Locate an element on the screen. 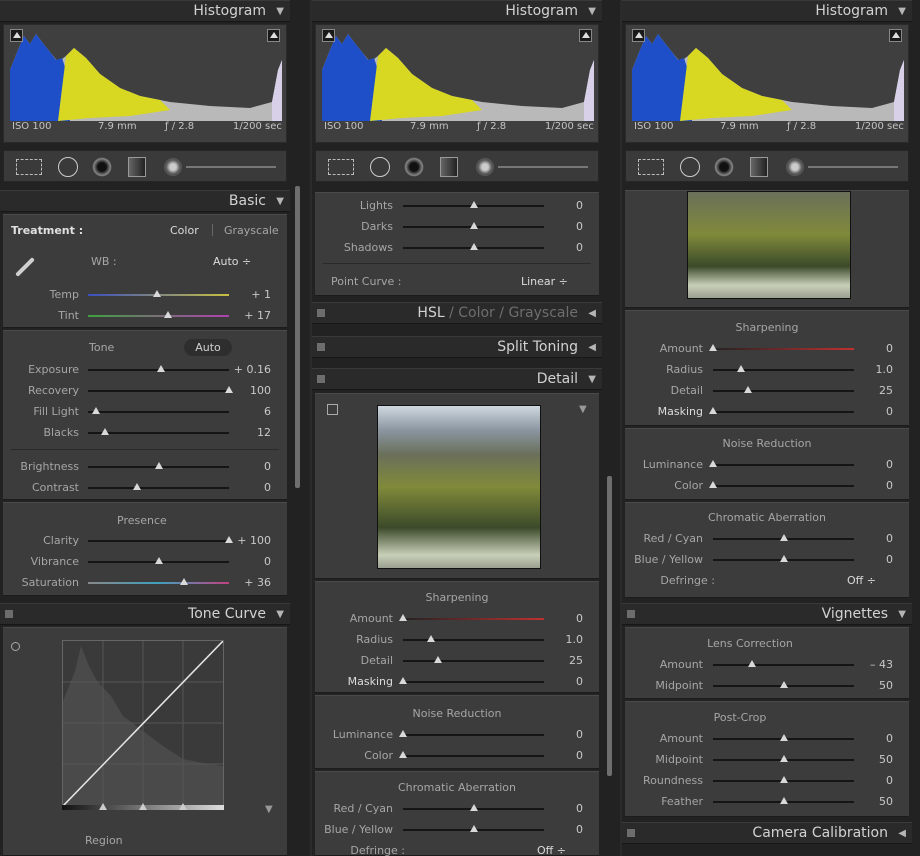 The image size is (920, 856). tint-slider is located at coordinates (158, 314).